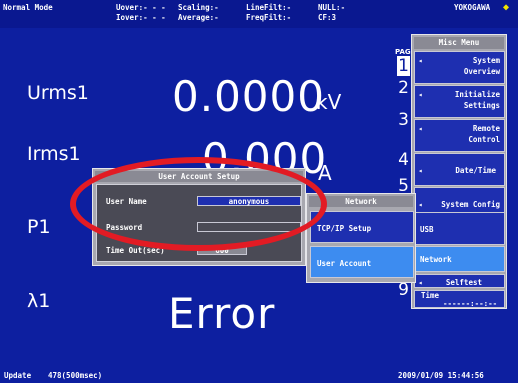 This screenshot has width=518, height=383. I want to click on time-display: Time ------:--:--, so click(459, 299).